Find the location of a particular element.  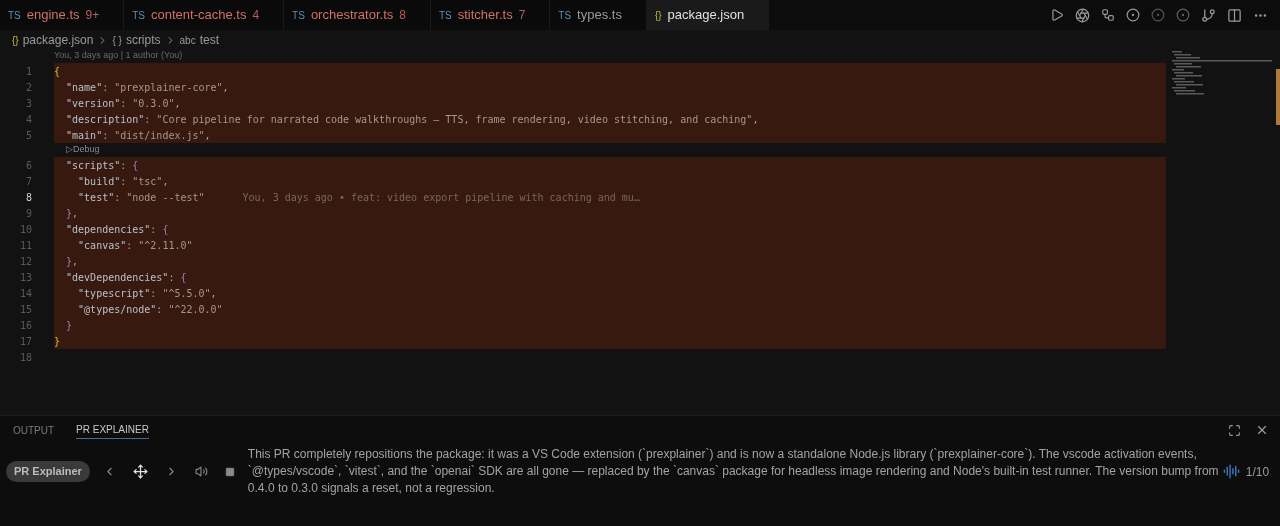

minimap-drawing is located at coordinates (1222, 74).